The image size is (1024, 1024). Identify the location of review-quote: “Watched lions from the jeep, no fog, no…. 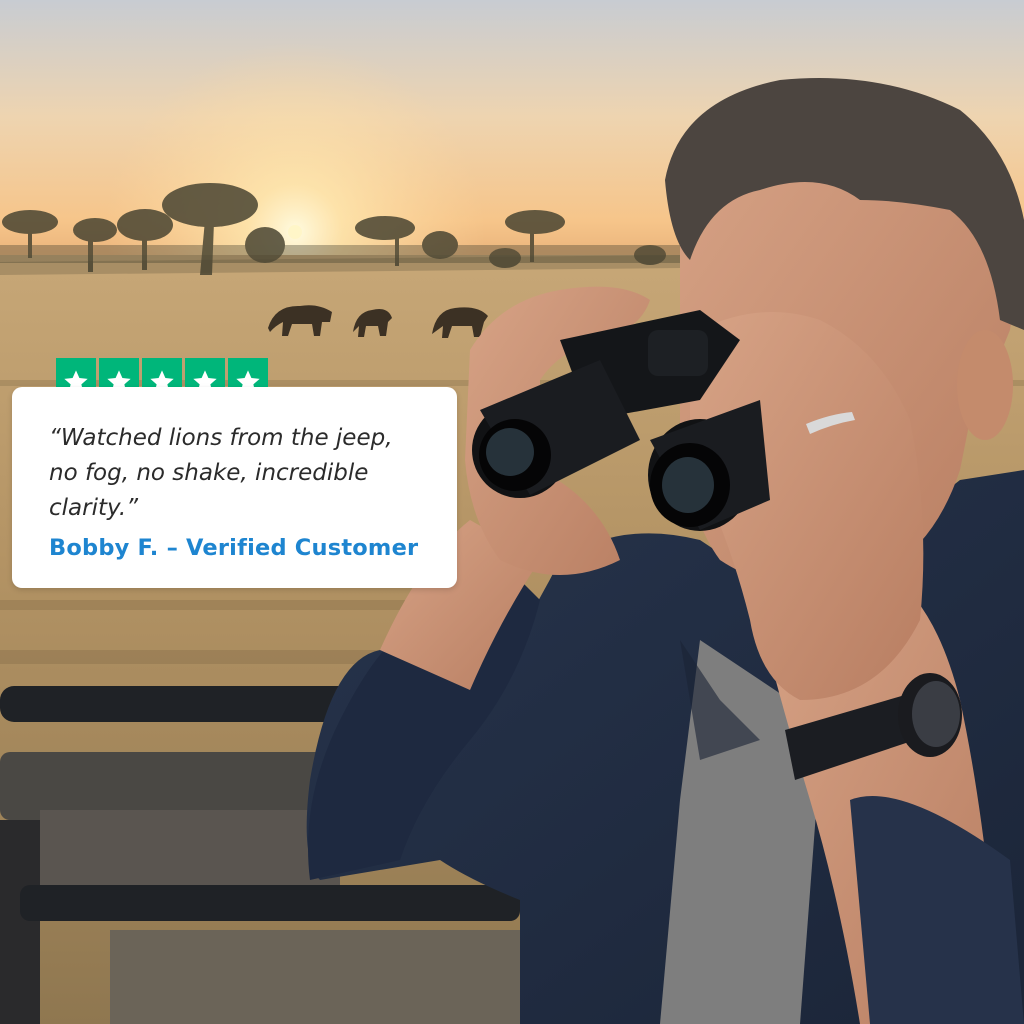
(221, 473).